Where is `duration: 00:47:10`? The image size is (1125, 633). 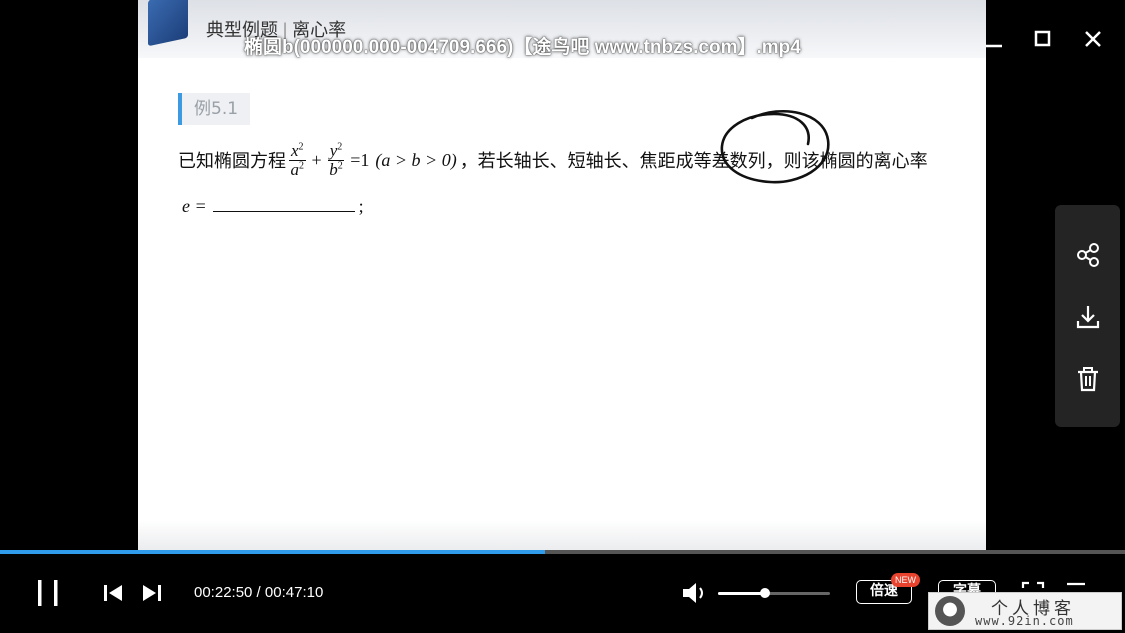 duration: 00:47:10 is located at coordinates (294, 592).